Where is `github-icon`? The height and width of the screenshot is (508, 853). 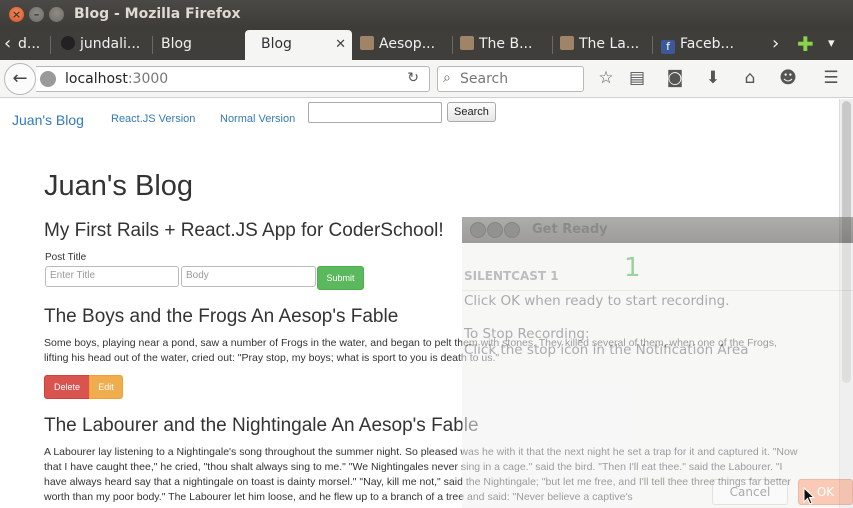 github-icon is located at coordinates (68, 43).